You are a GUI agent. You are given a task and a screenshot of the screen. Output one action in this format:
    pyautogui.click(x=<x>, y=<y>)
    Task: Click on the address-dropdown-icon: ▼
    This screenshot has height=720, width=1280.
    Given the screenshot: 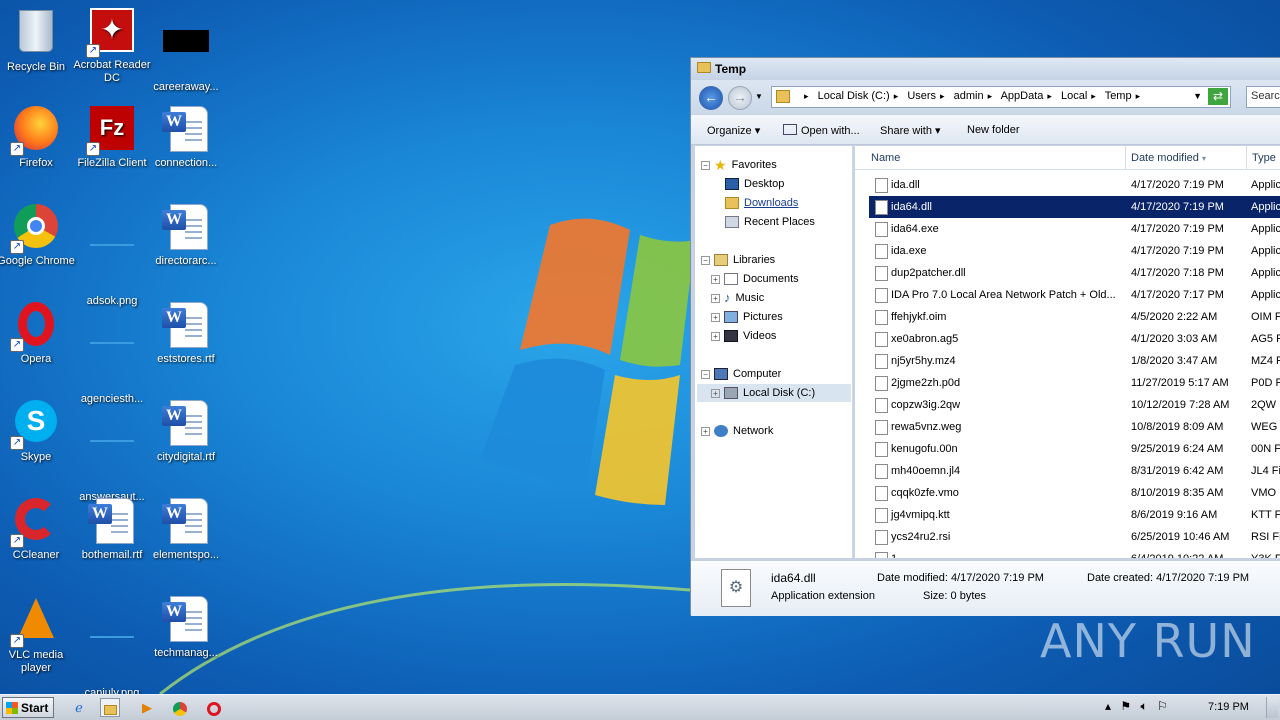 What is the action you would take?
    pyautogui.click(x=1197, y=96)
    